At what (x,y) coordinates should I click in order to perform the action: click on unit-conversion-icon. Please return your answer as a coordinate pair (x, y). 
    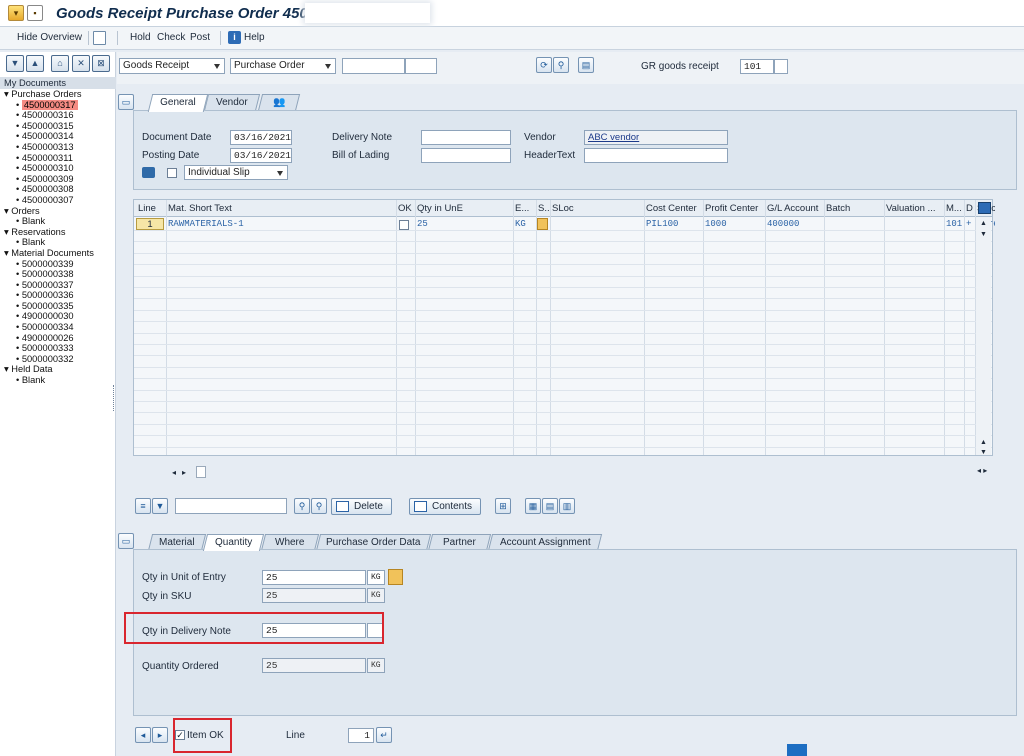
    Looking at the image, I should click on (395, 577).